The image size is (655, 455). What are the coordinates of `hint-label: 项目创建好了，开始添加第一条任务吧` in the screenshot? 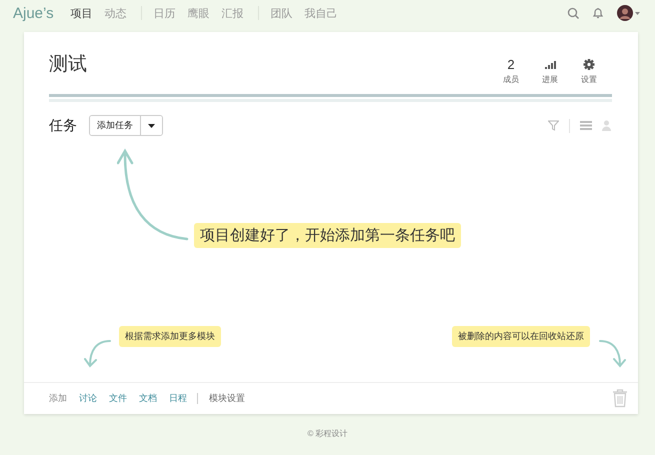 It's located at (327, 235).